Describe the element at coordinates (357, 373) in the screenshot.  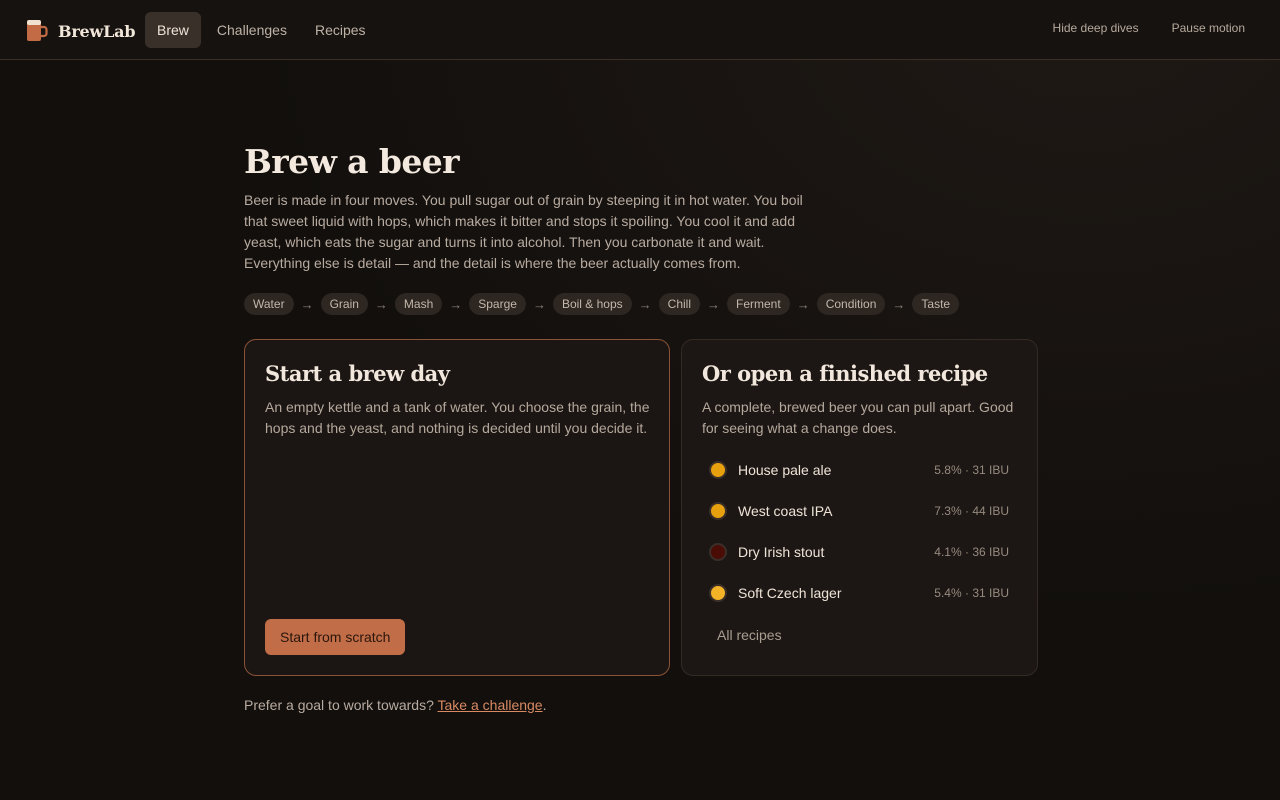
I see `start-card-title: Start a brew day` at that location.